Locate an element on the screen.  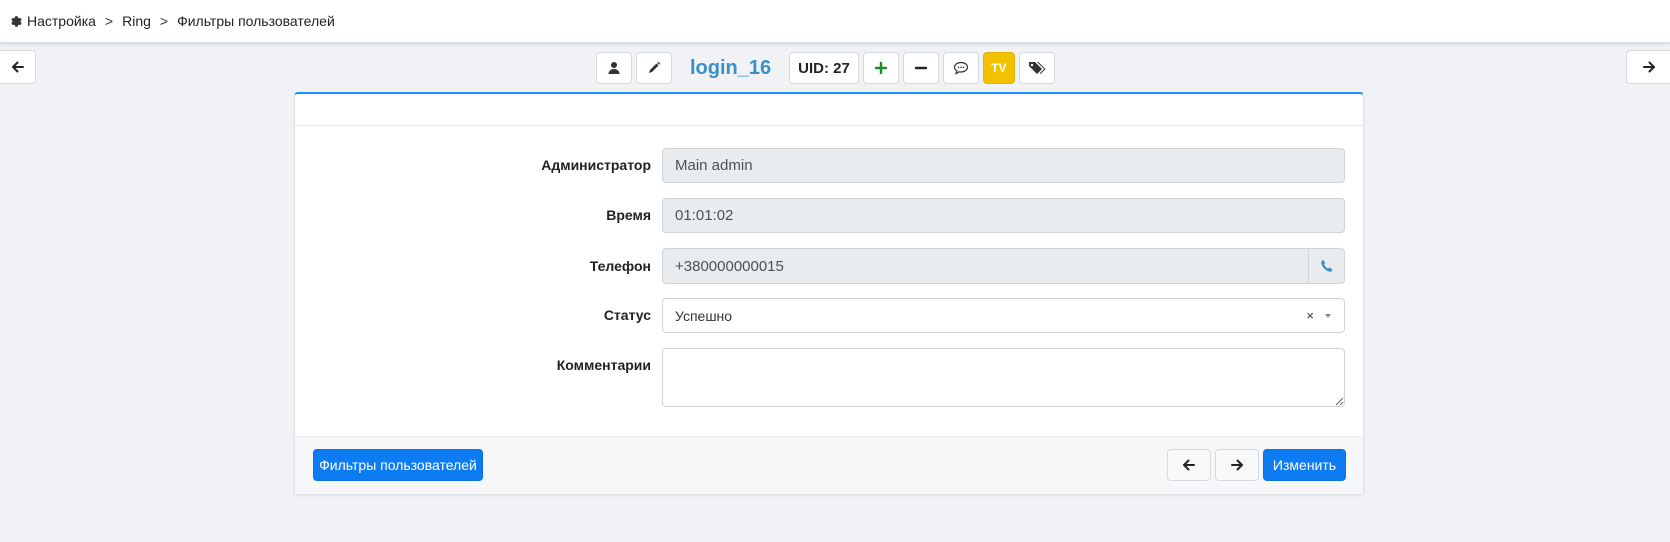
comment-textarea is located at coordinates (1003, 377).